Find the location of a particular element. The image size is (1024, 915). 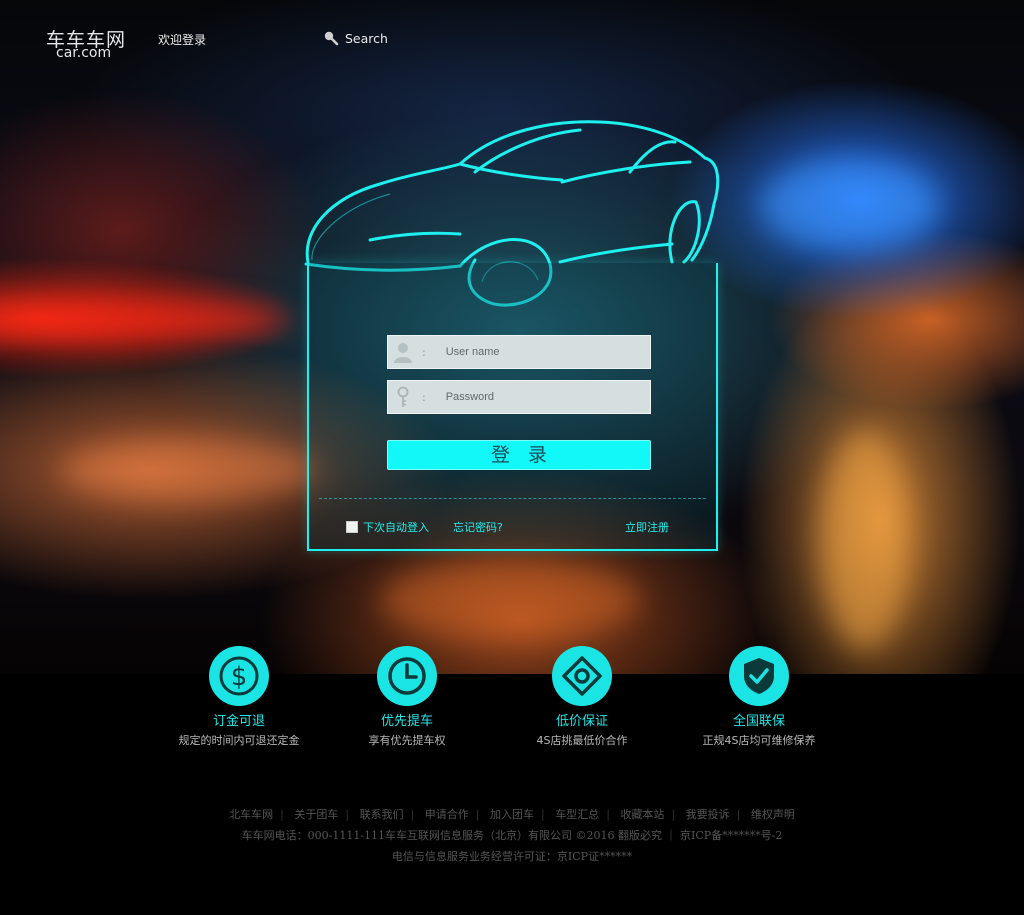

feature-title: 低价保证 is located at coordinates (581, 721).